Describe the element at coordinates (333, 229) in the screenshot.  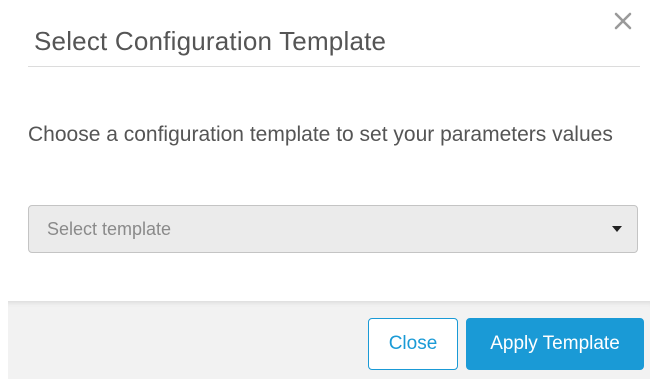
I see `template-select: Select template` at that location.